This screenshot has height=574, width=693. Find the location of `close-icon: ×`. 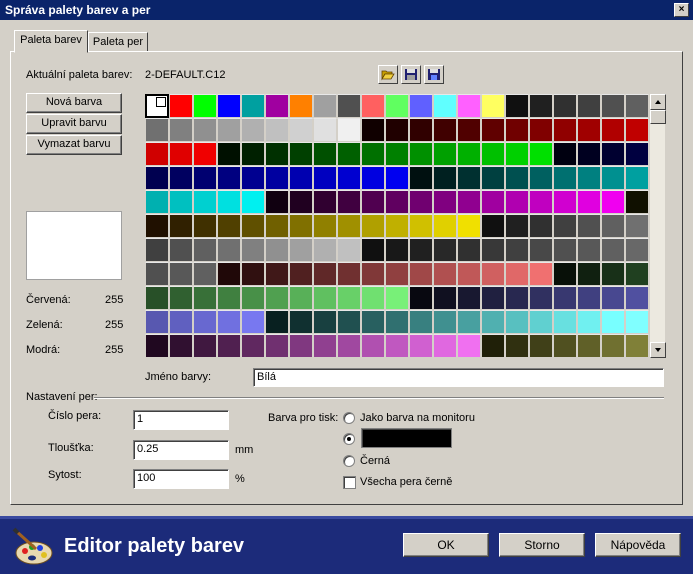

close-icon: × is located at coordinates (681, 10).